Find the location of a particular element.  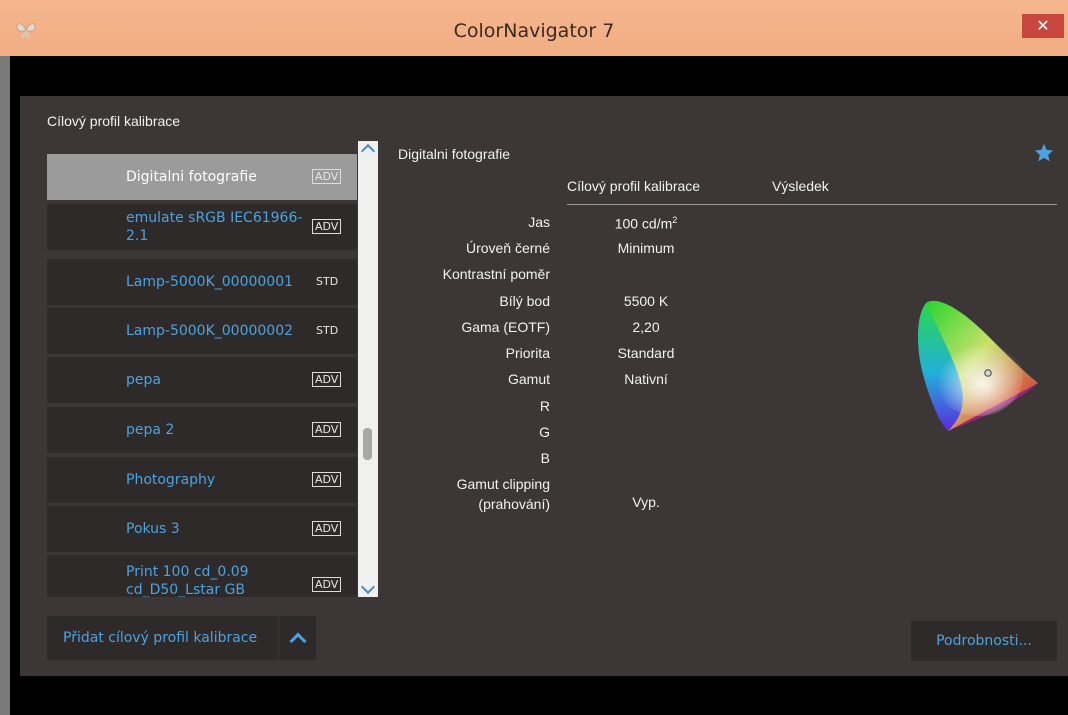

property-value: 100 cd/m2 is located at coordinates (646, 223).